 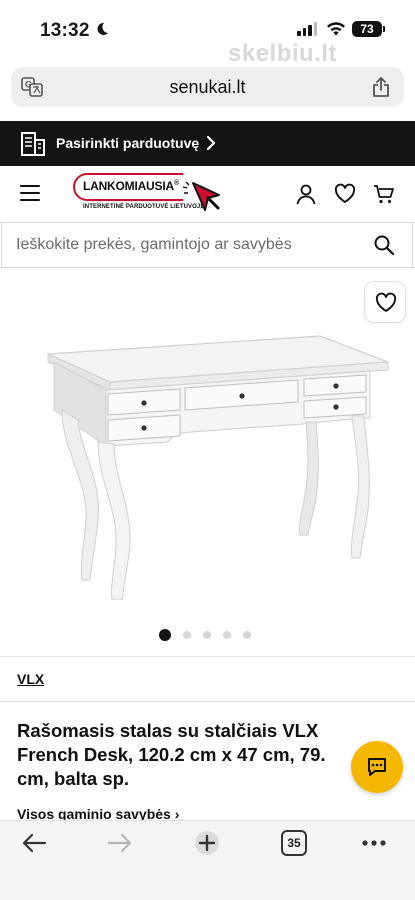 I want to click on gallery-pagination, so click(x=205, y=635).